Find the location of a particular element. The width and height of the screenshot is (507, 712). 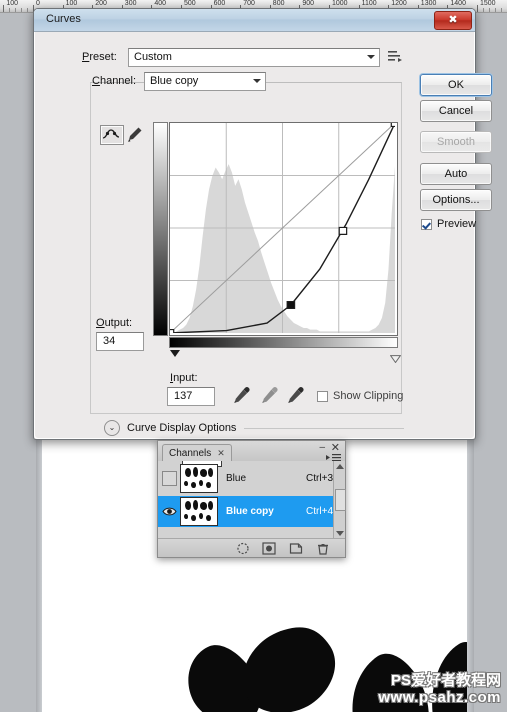

preview-label: Preview is located at coordinates (457, 224).